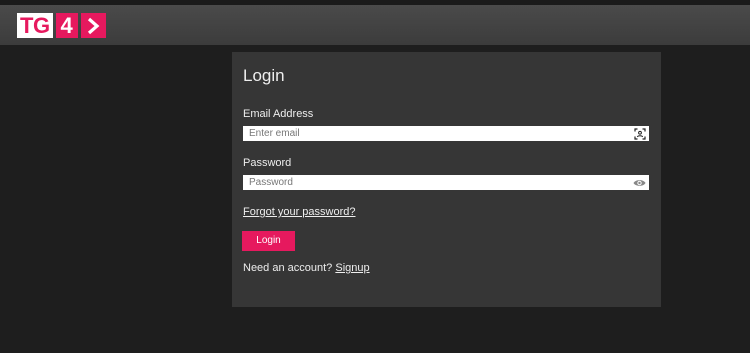 This screenshot has height=353, width=750. What do you see at coordinates (268, 241) in the screenshot?
I see `login-button: Login` at bounding box center [268, 241].